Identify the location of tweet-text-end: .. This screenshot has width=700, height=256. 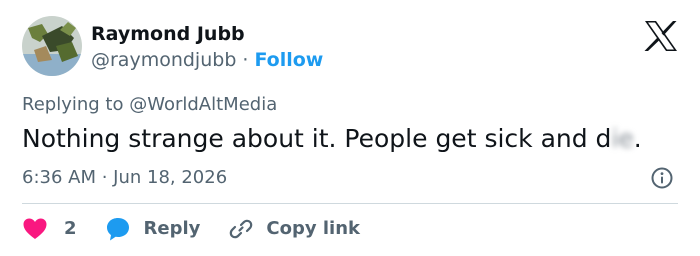
(637, 138).